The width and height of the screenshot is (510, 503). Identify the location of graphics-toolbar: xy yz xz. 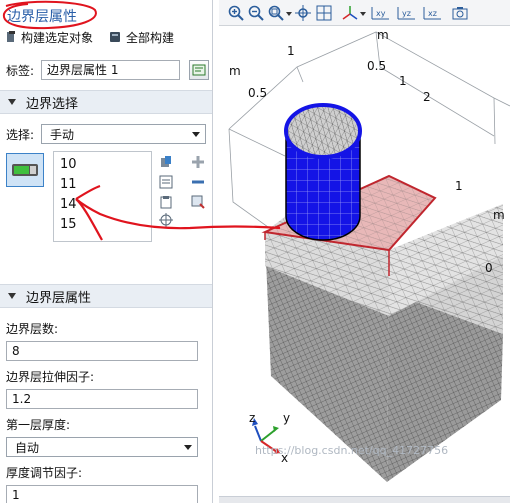
(364, 13).